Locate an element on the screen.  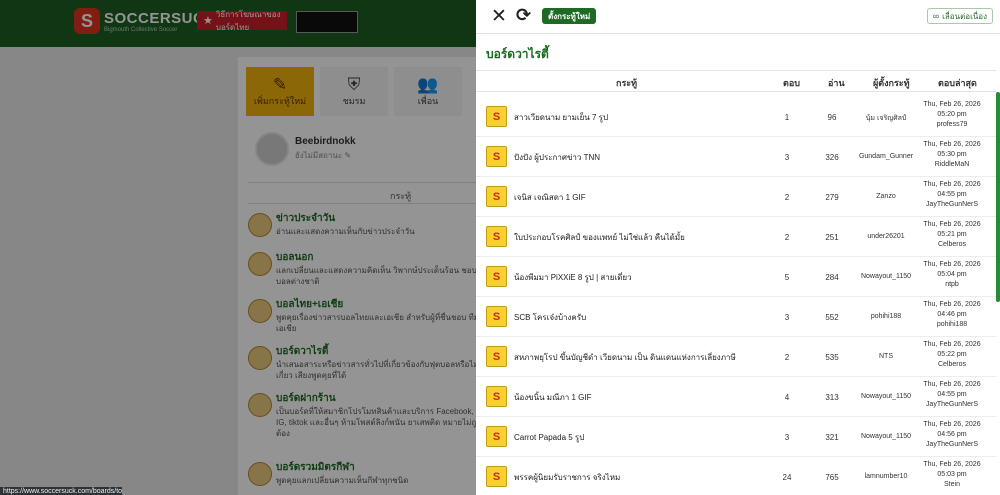
last-reply-time: 05:20 pm is located at coordinates (952, 114).